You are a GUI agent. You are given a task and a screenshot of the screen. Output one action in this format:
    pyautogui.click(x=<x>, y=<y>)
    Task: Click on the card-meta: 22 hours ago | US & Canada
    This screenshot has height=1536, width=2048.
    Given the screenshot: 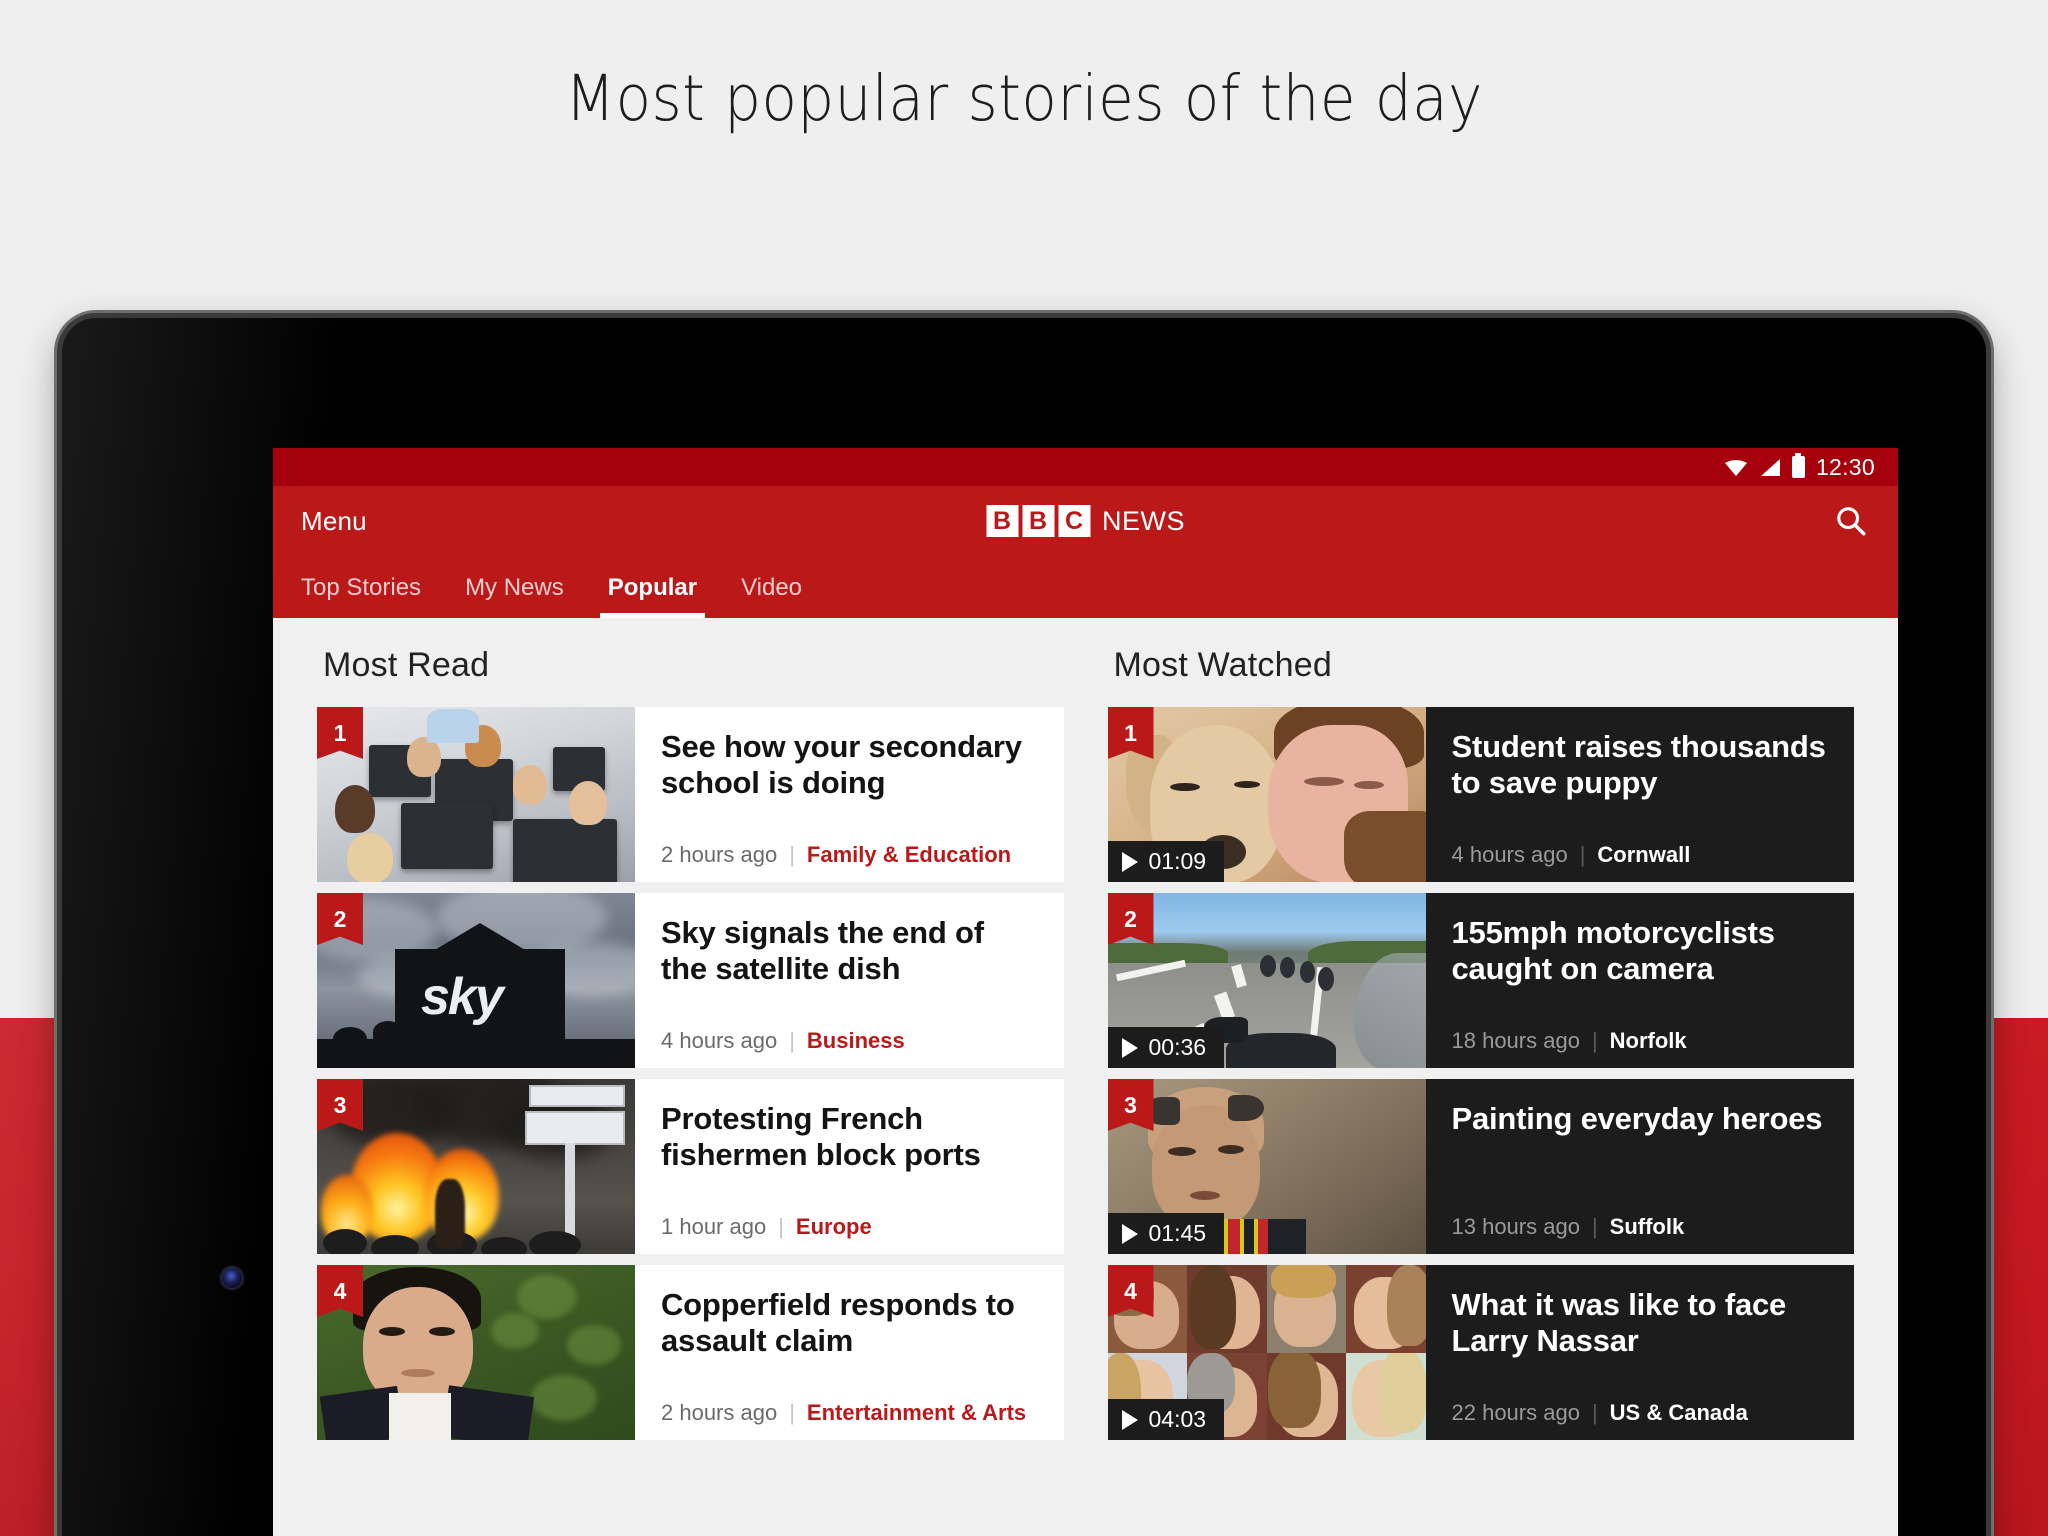 What is the action you would take?
    pyautogui.click(x=1640, y=1413)
    